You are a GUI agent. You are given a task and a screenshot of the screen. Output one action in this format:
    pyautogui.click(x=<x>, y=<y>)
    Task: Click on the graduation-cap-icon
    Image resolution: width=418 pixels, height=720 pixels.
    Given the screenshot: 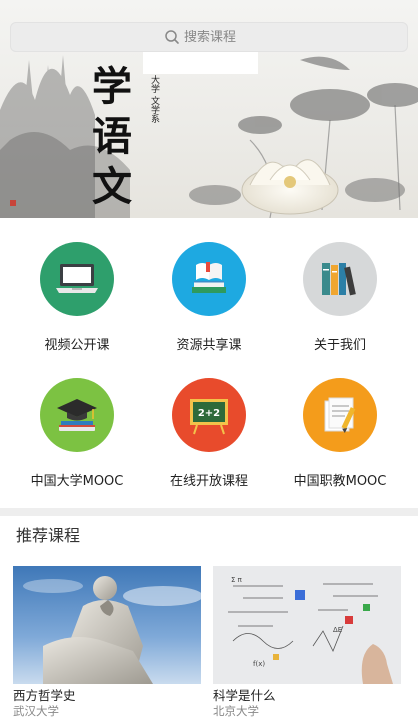 What is the action you would take?
    pyautogui.click(x=77, y=415)
    